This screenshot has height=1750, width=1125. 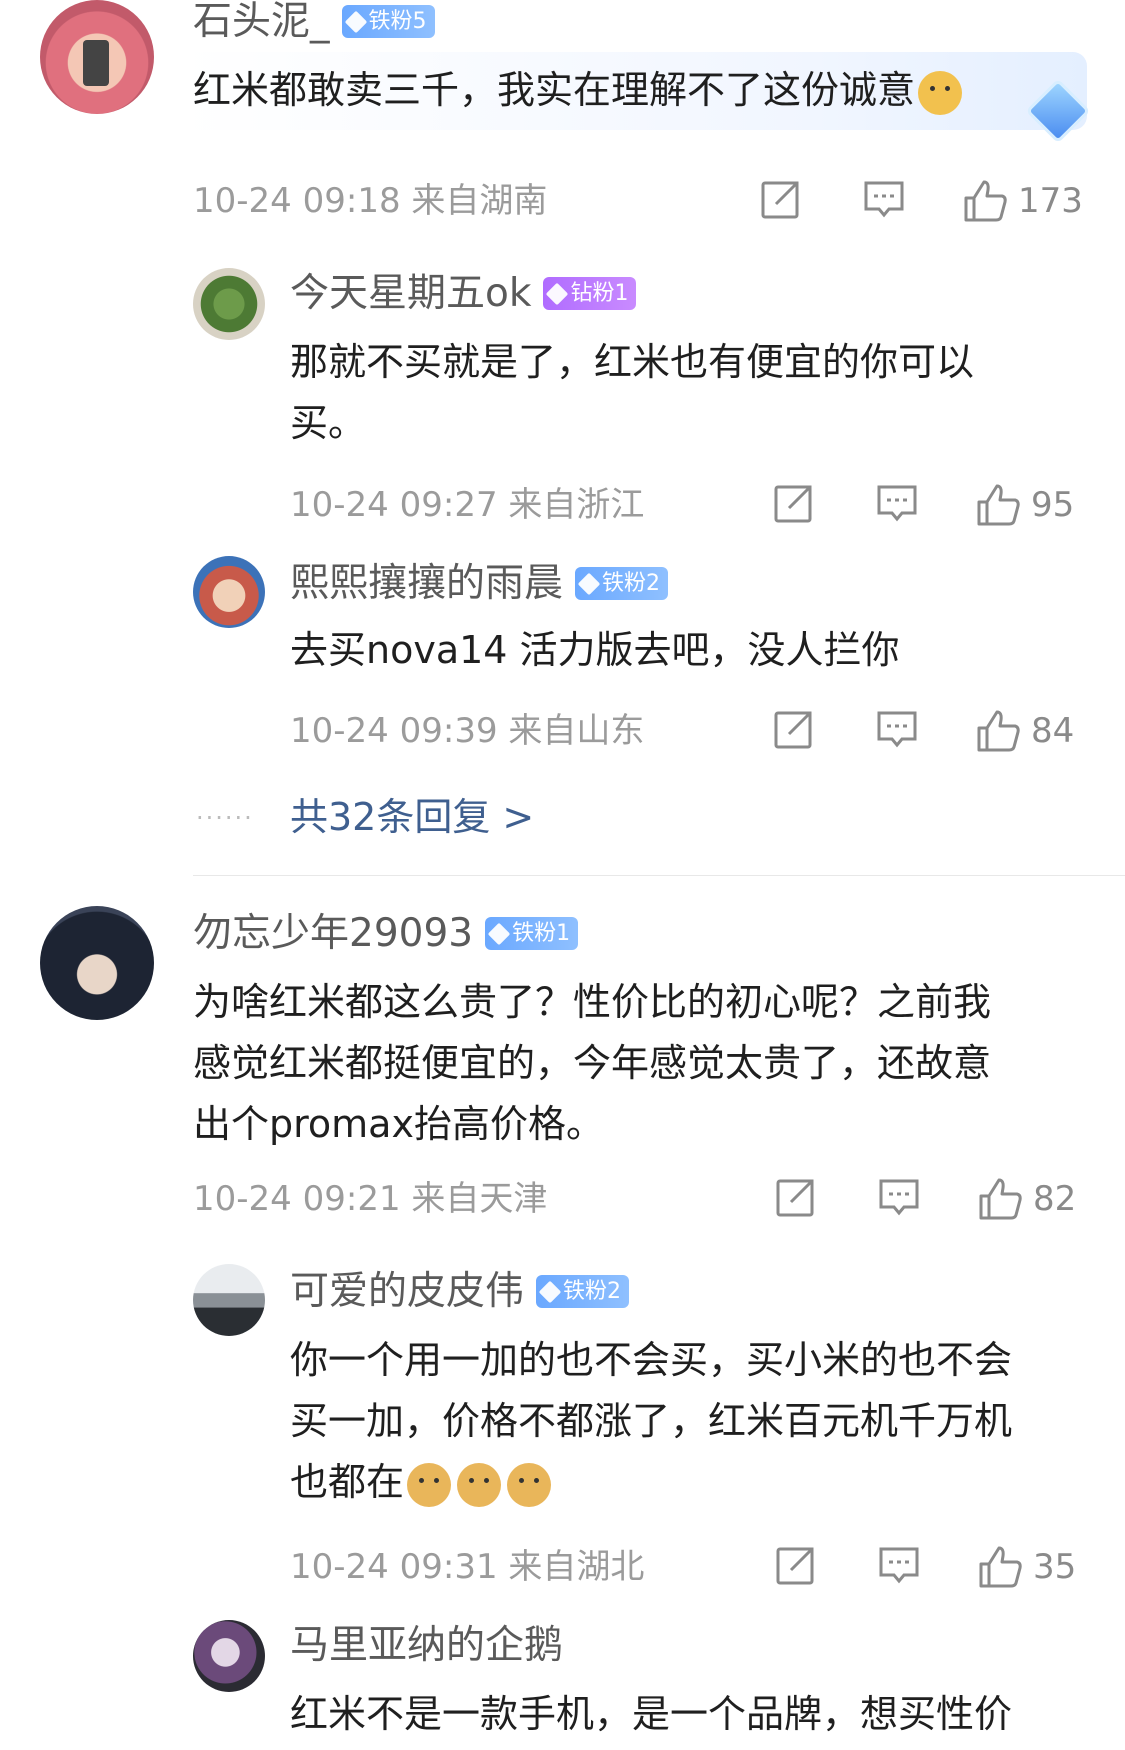 I want to click on reply-text: 那就不买就是了，红米也有便宜的你可以 买。, so click(x=632, y=392).